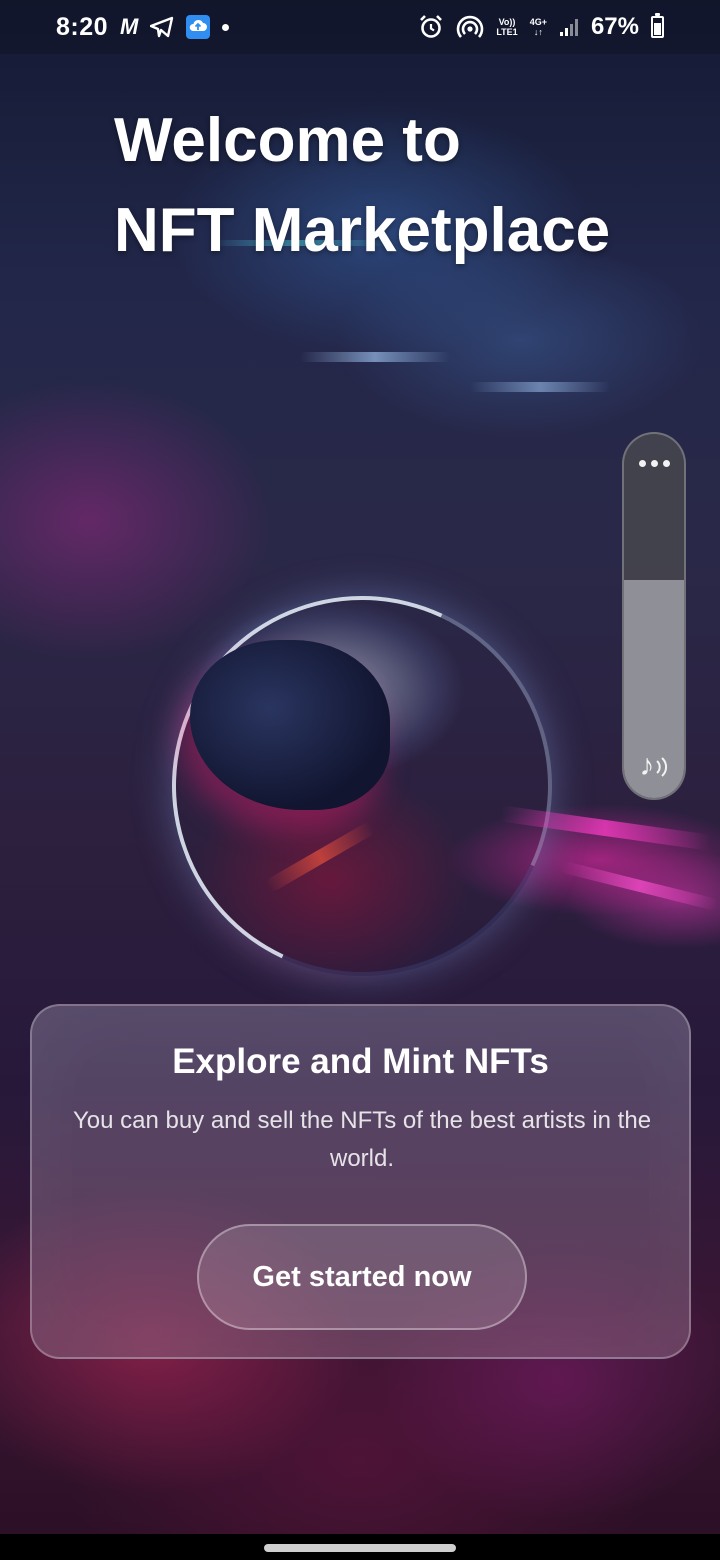 This screenshot has height=1560, width=720. What do you see at coordinates (360, 27) in the screenshot?
I see `status-bar: 8:20 M Vo)) LTE1 4G+ ↓↑ 67%` at bounding box center [360, 27].